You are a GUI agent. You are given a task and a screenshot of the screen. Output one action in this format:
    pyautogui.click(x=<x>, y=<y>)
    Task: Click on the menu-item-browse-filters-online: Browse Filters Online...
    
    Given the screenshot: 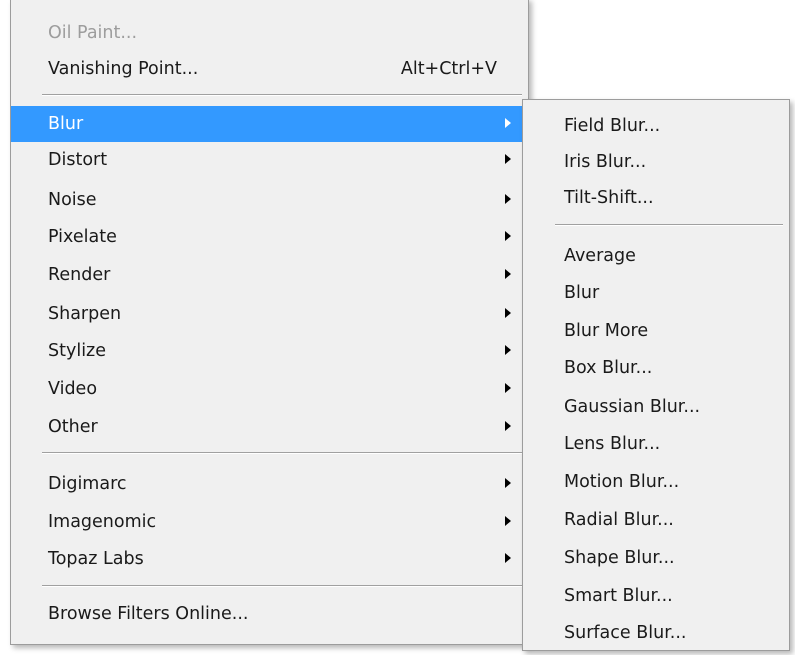 What is the action you would take?
    pyautogui.click(x=269, y=614)
    